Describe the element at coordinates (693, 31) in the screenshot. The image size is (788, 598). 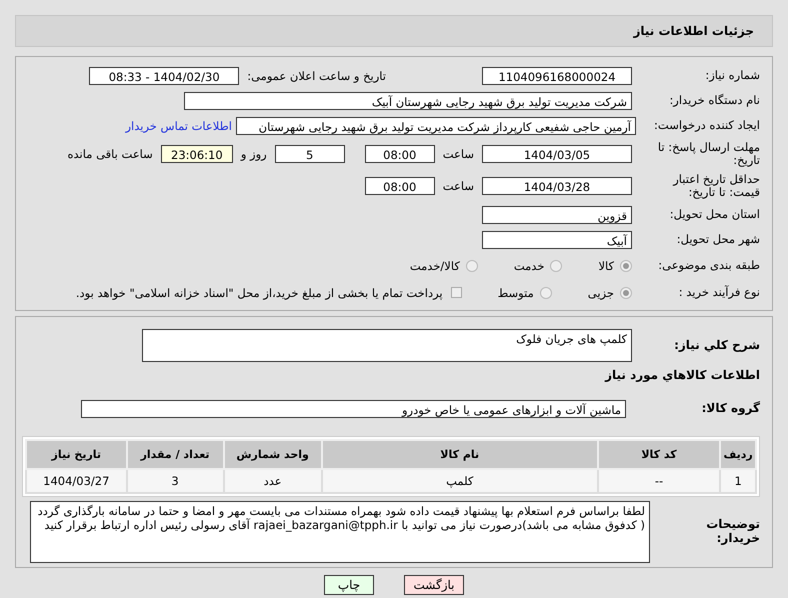
I see `page-title: جزئیات اطلاعات نیاز` at that location.